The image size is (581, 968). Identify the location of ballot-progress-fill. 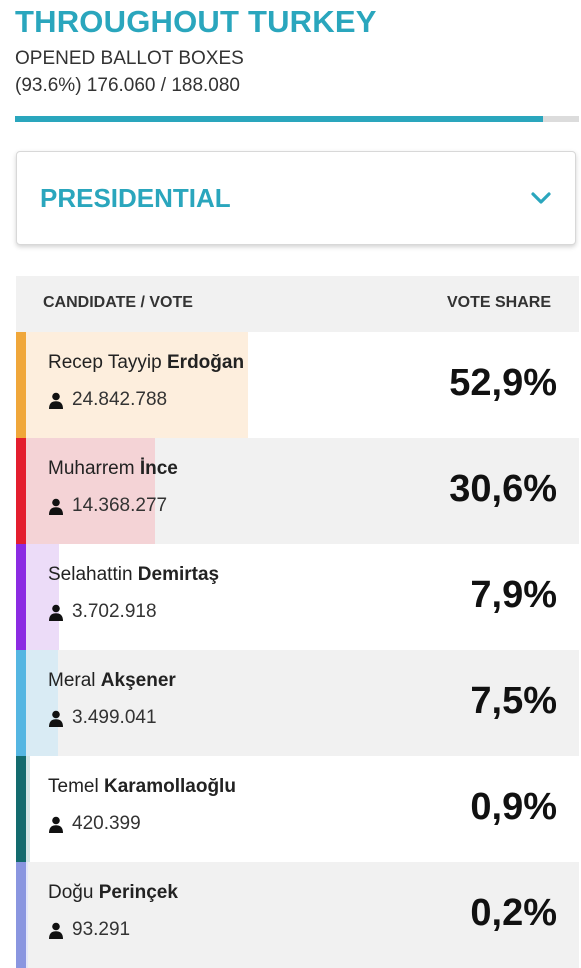
(279, 119).